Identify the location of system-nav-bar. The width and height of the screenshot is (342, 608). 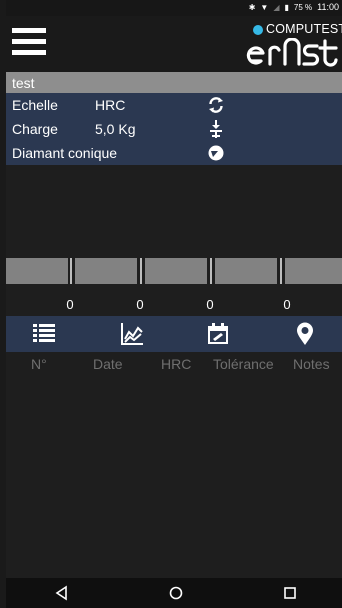
(174, 593).